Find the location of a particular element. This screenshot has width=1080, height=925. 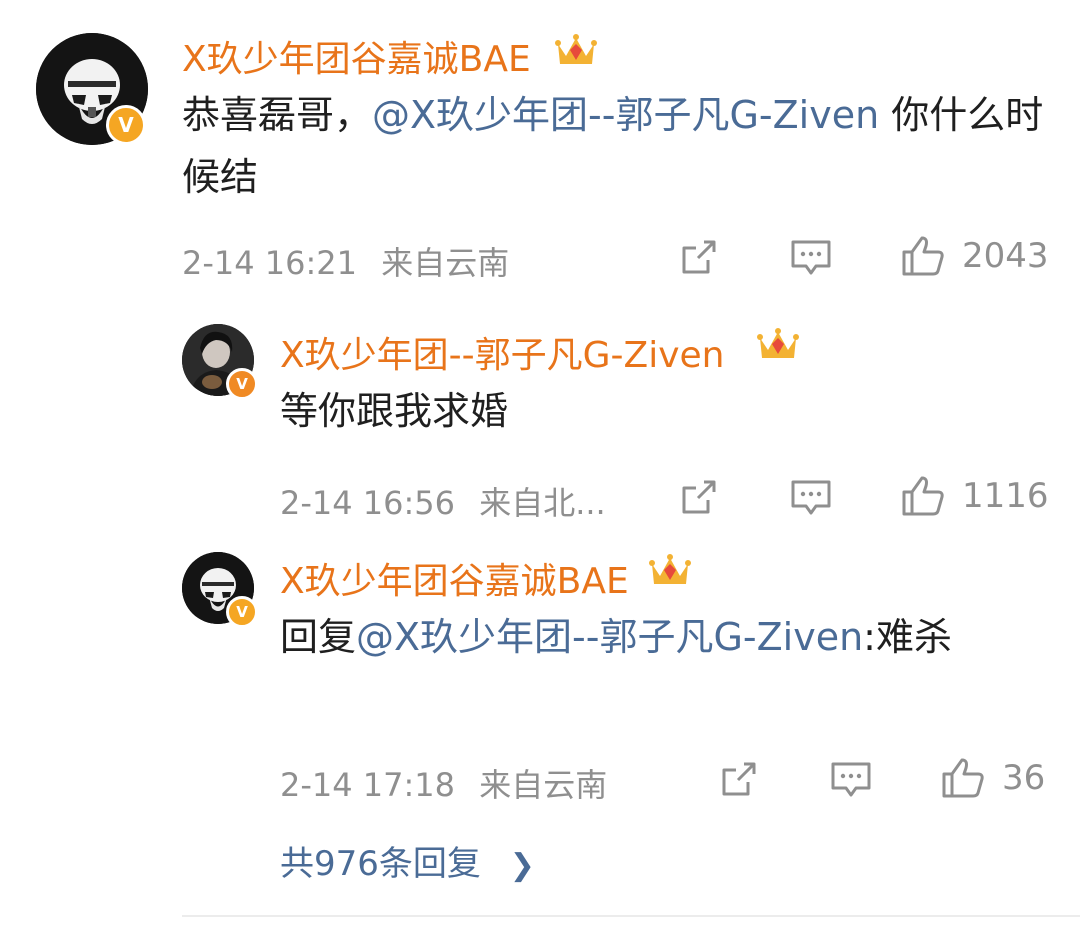

timestamp: 2-14 17:18 is located at coordinates (368, 785).